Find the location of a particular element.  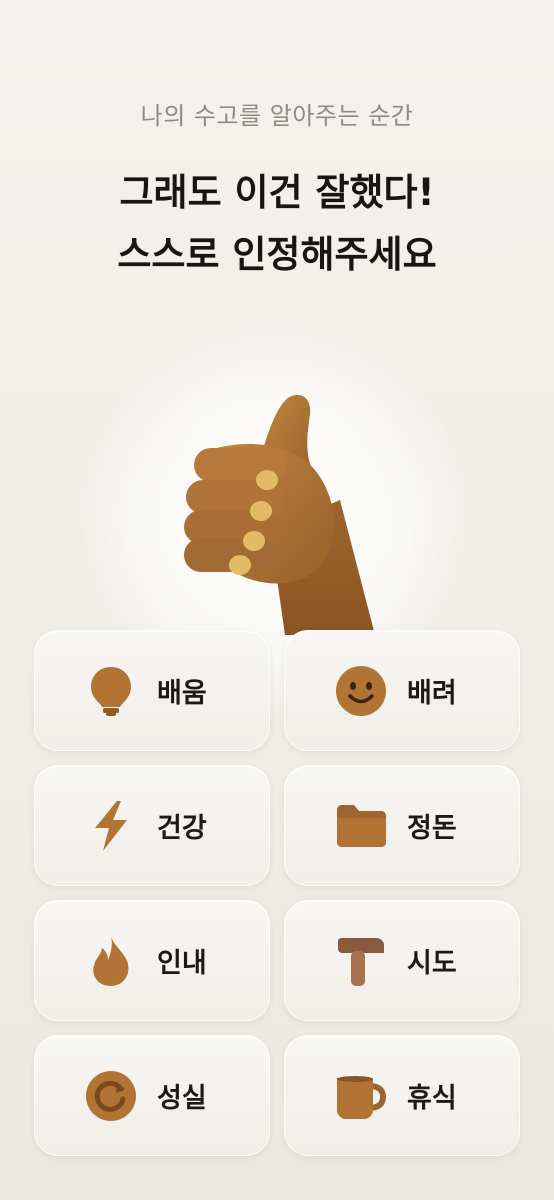

page-title: 그래도 이건 잘했다! 스스로 인정해주세요 is located at coordinates (277, 224).